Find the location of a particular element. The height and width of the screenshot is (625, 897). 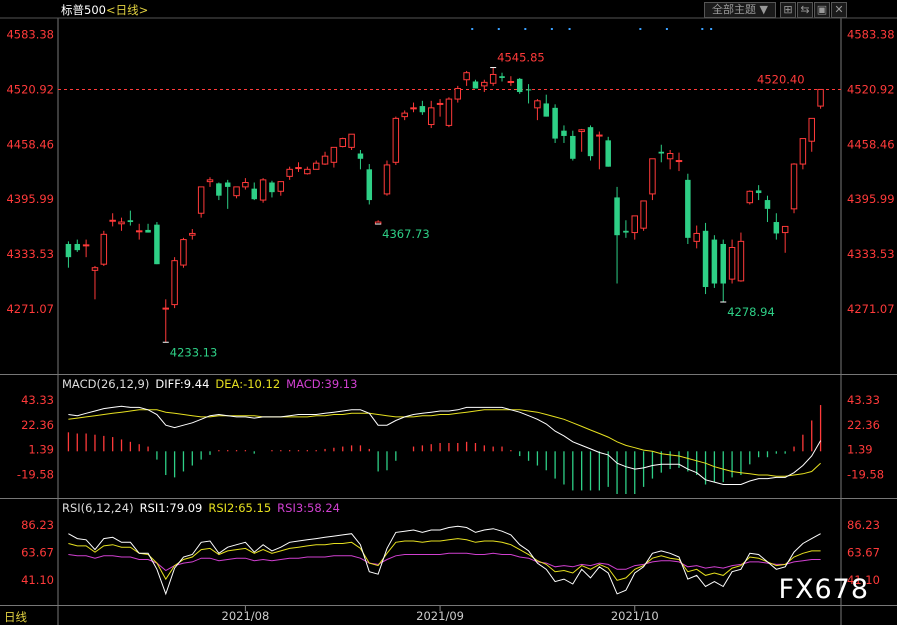

y-tick-label: 4395.99 is located at coordinates (30, 199).